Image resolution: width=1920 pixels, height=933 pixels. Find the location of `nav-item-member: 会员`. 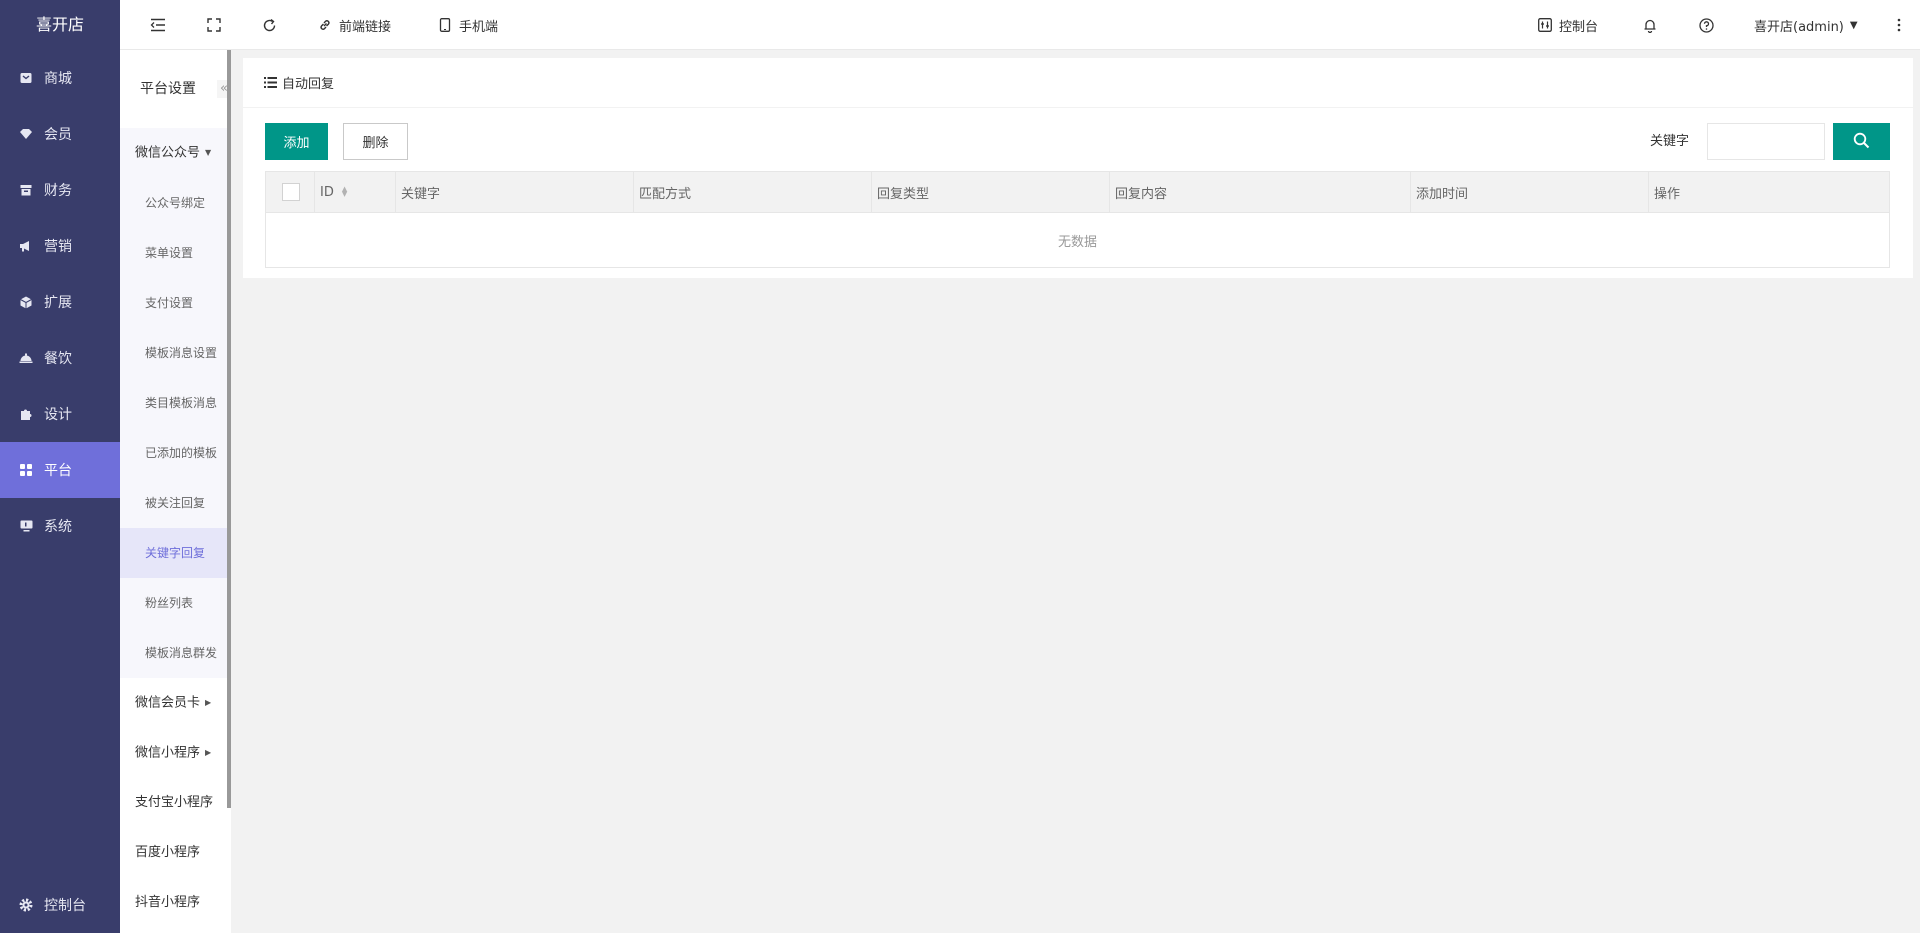

nav-item-member: 会员 is located at coordinates (60, 134).